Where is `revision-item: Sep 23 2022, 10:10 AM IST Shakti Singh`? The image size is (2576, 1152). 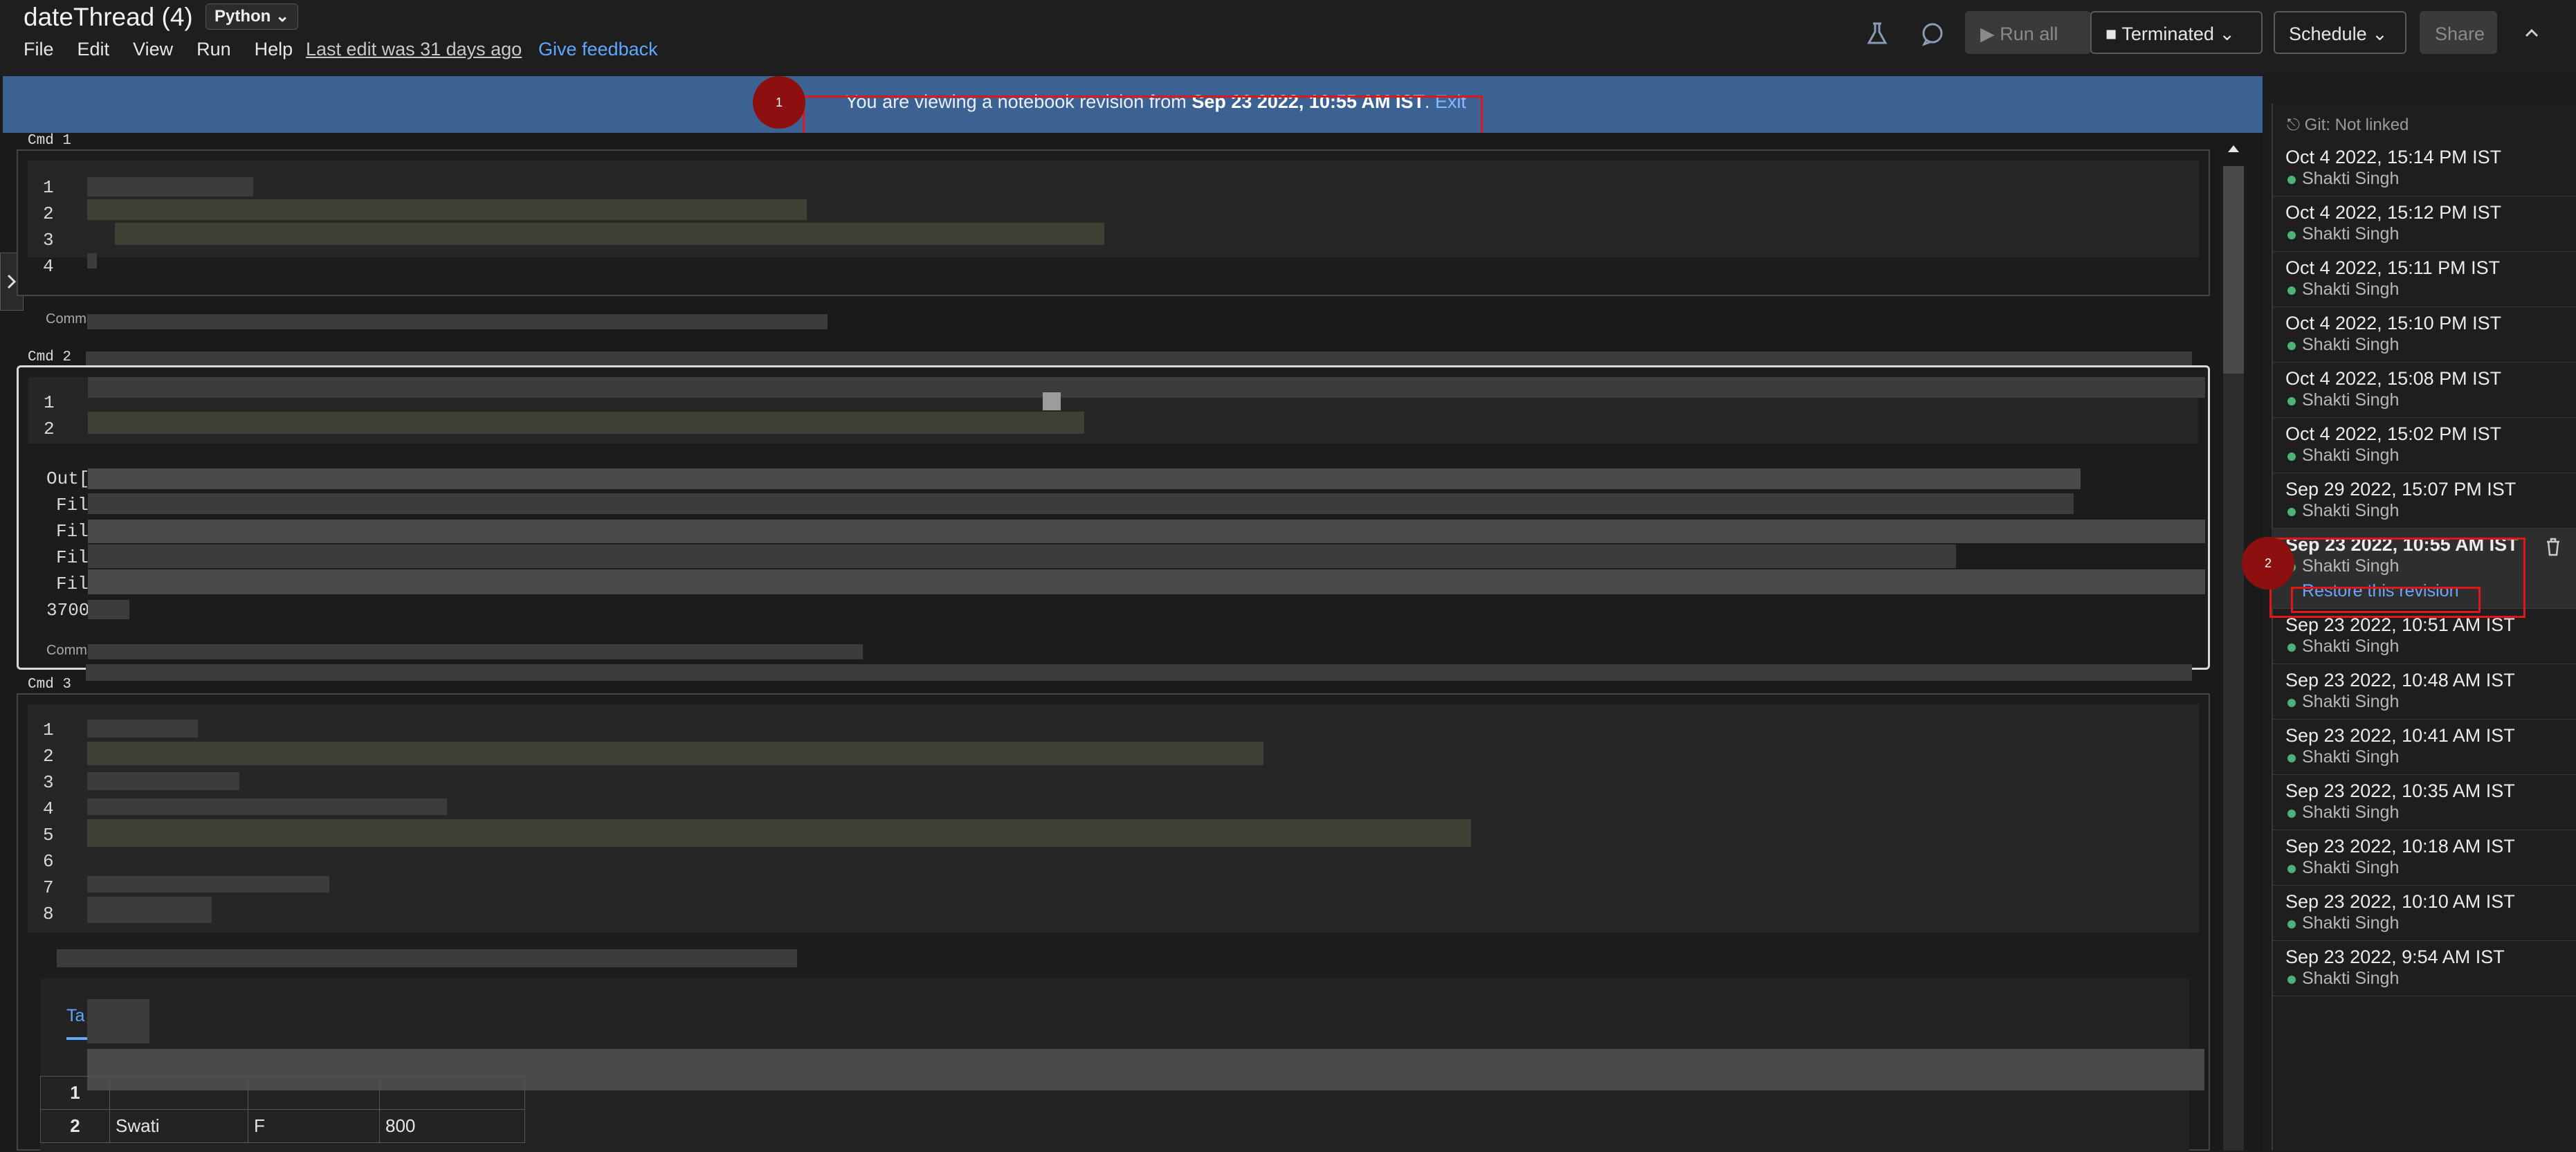
revision-item: Sep 23 2022, 10:10 AM IST Shakti Singh is located at coordinates (2424, 913).